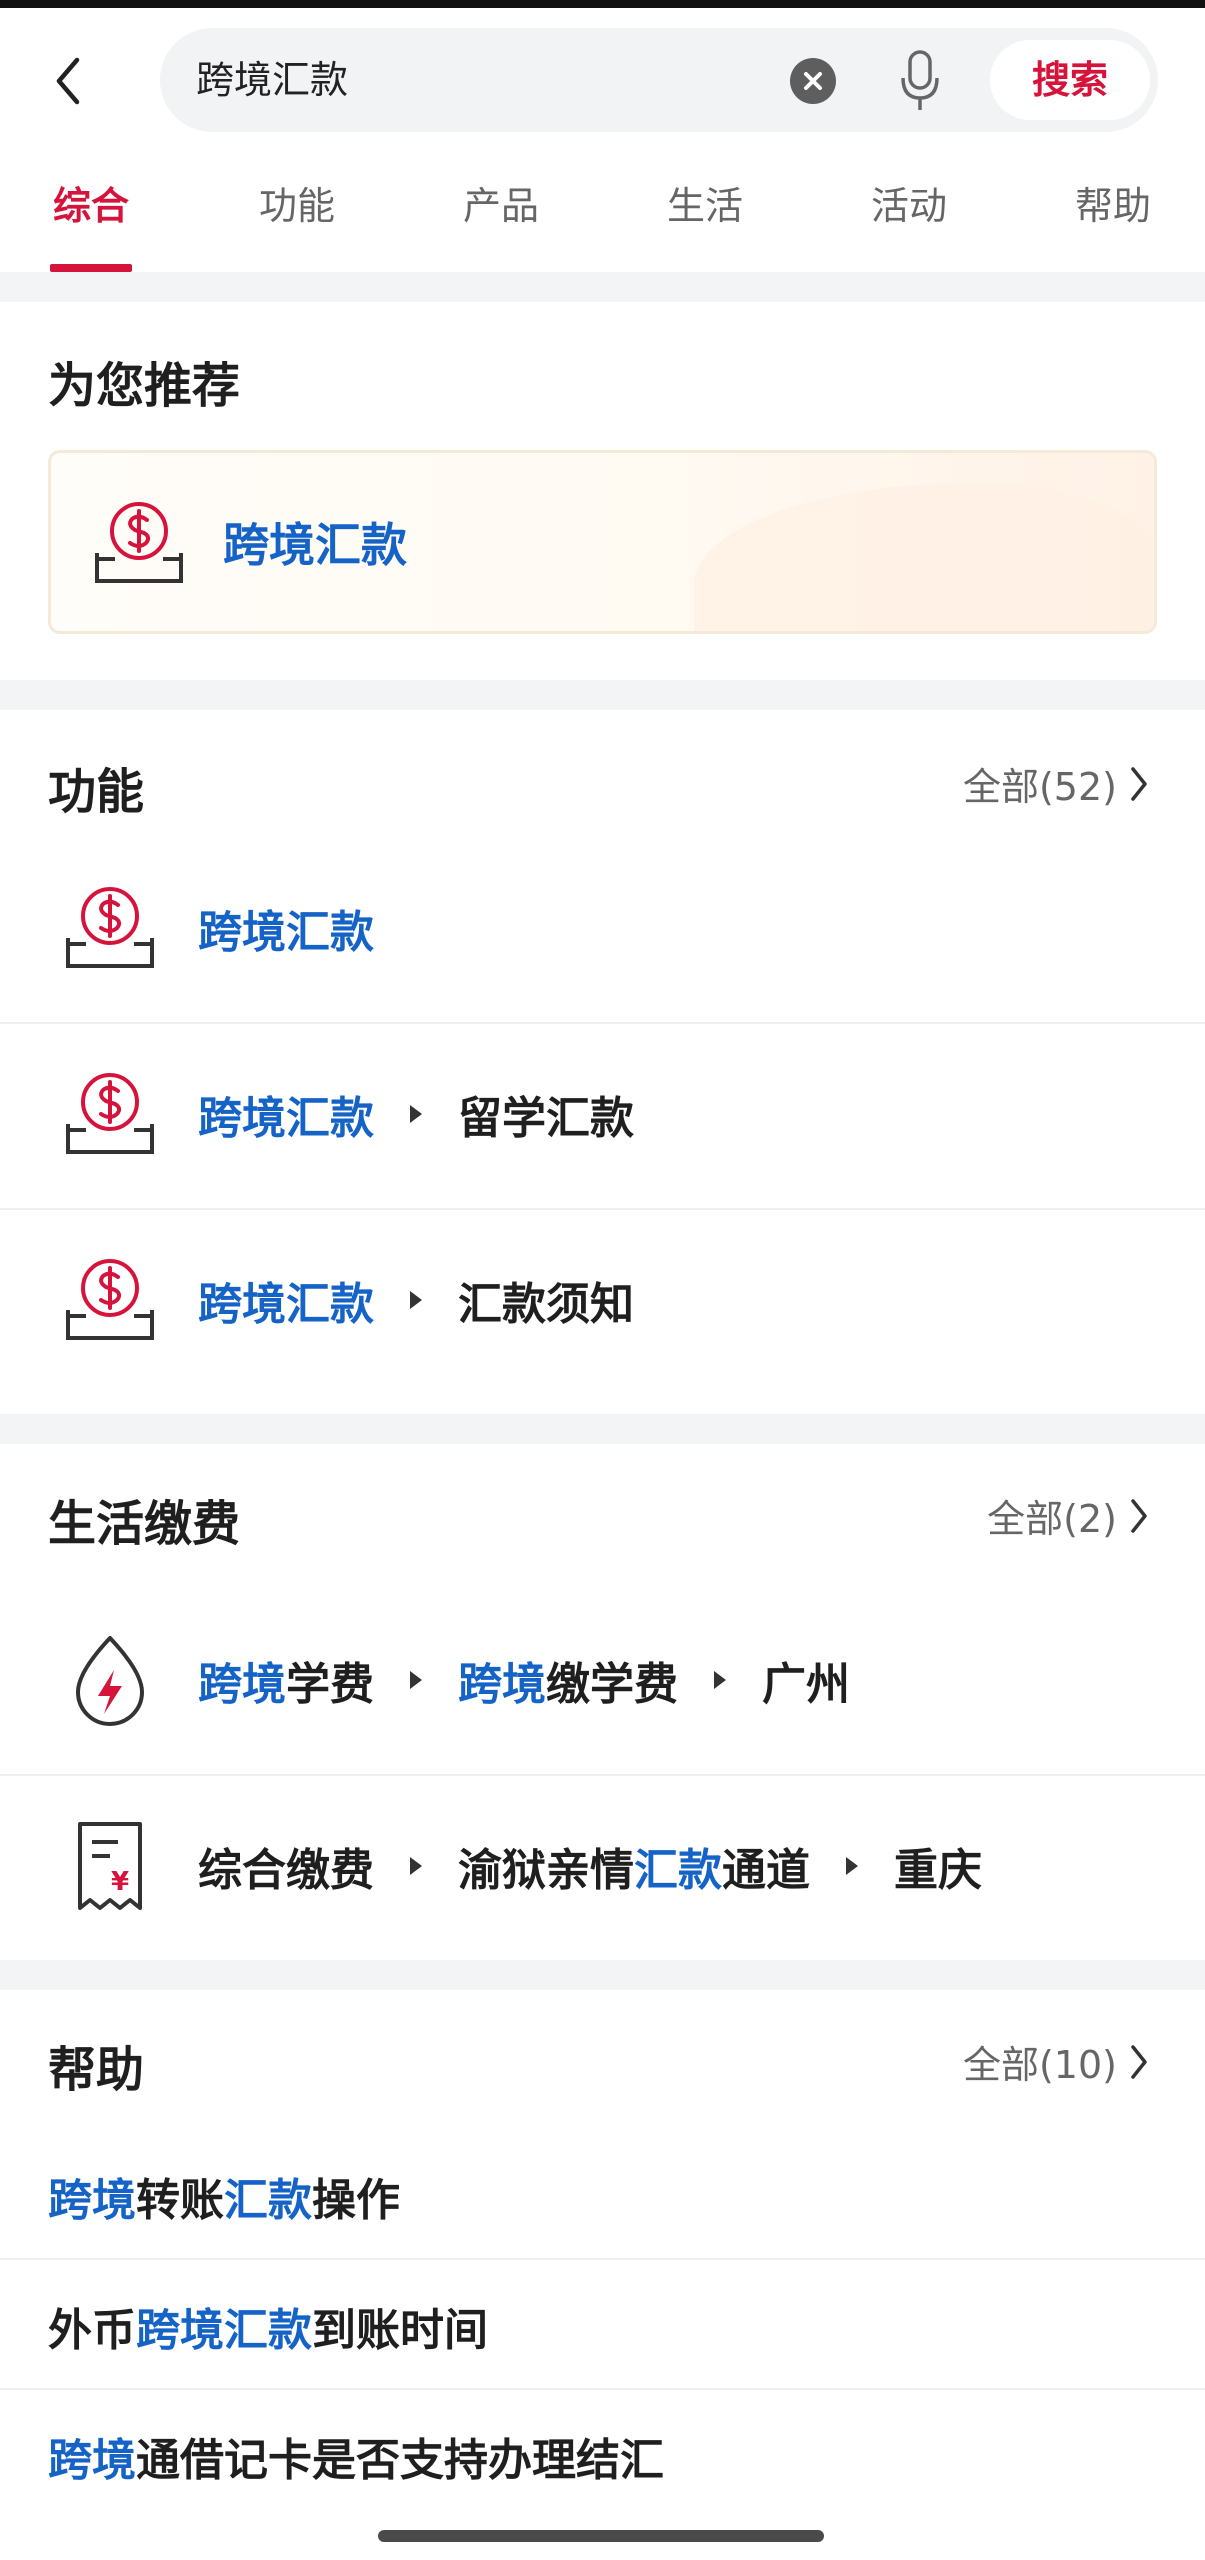 Image resolution: width=1205 pixels, height=2560 pixels. What do you see at coordinates (909, 206) in the screenshot?
I see `tab-activities: 活动` at bounding box center [909, 206].